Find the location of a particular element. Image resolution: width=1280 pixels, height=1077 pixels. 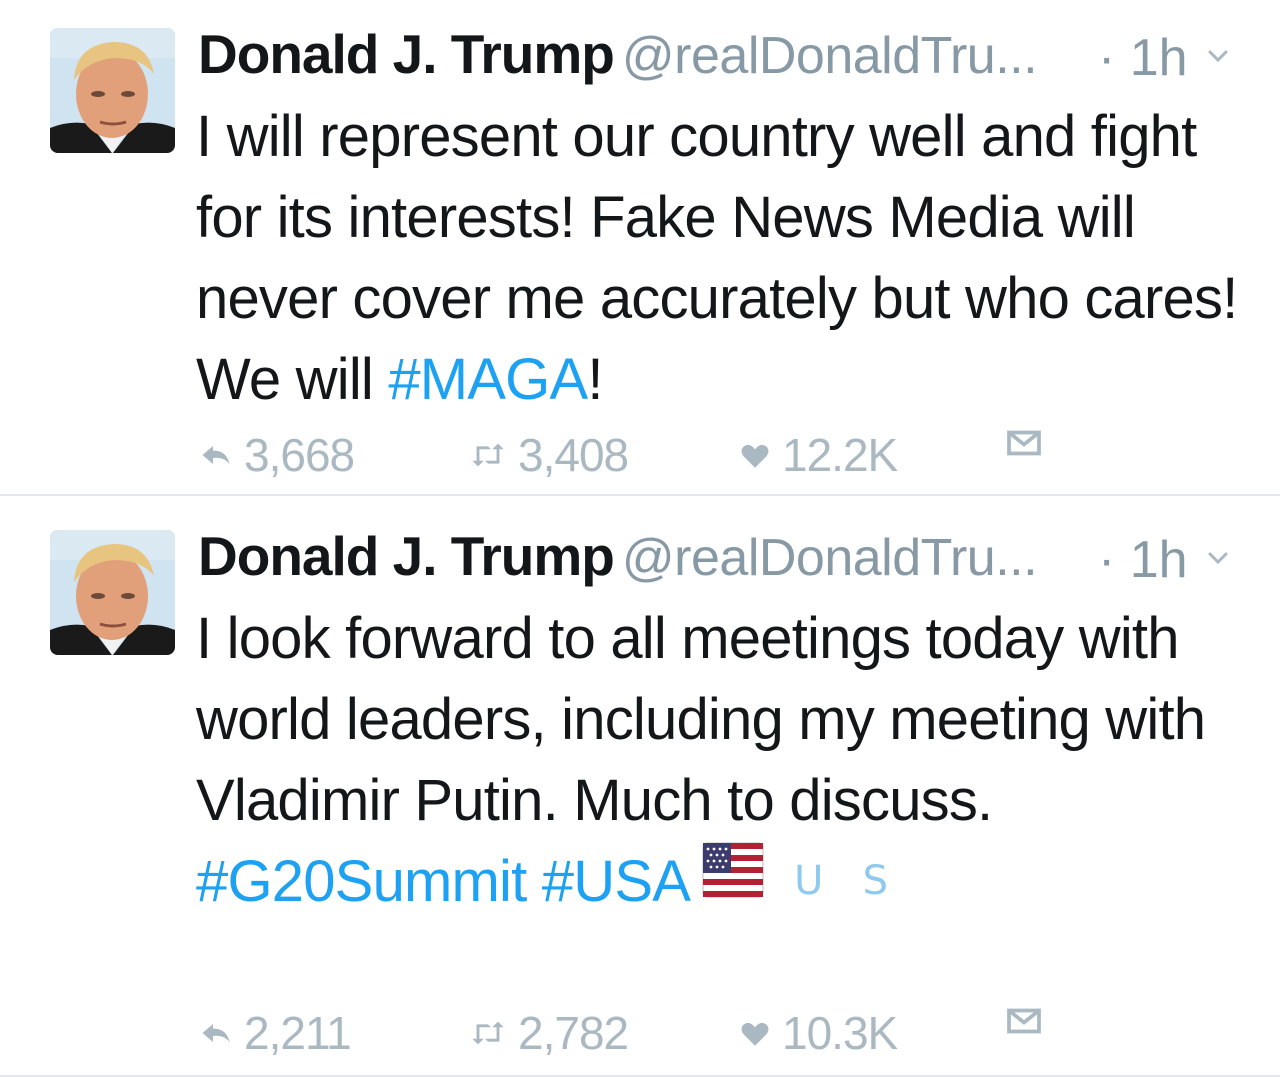

like-button: 10.3K is located at coordinates (818, 1033).